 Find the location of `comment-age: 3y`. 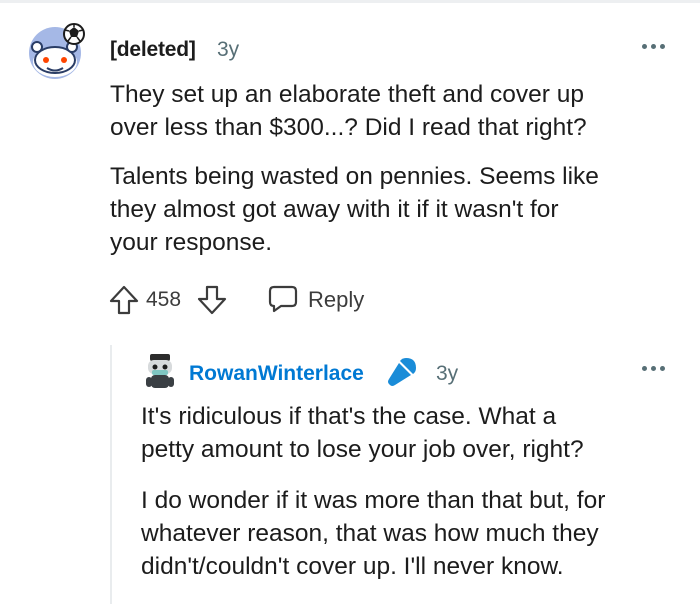

comment-age: 3y is located at coordinates (228, 50).